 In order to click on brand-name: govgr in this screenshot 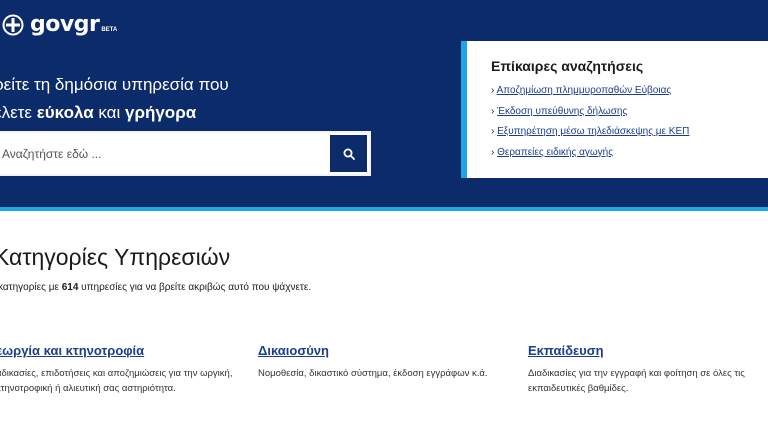, I will do `click(65, 24)`.